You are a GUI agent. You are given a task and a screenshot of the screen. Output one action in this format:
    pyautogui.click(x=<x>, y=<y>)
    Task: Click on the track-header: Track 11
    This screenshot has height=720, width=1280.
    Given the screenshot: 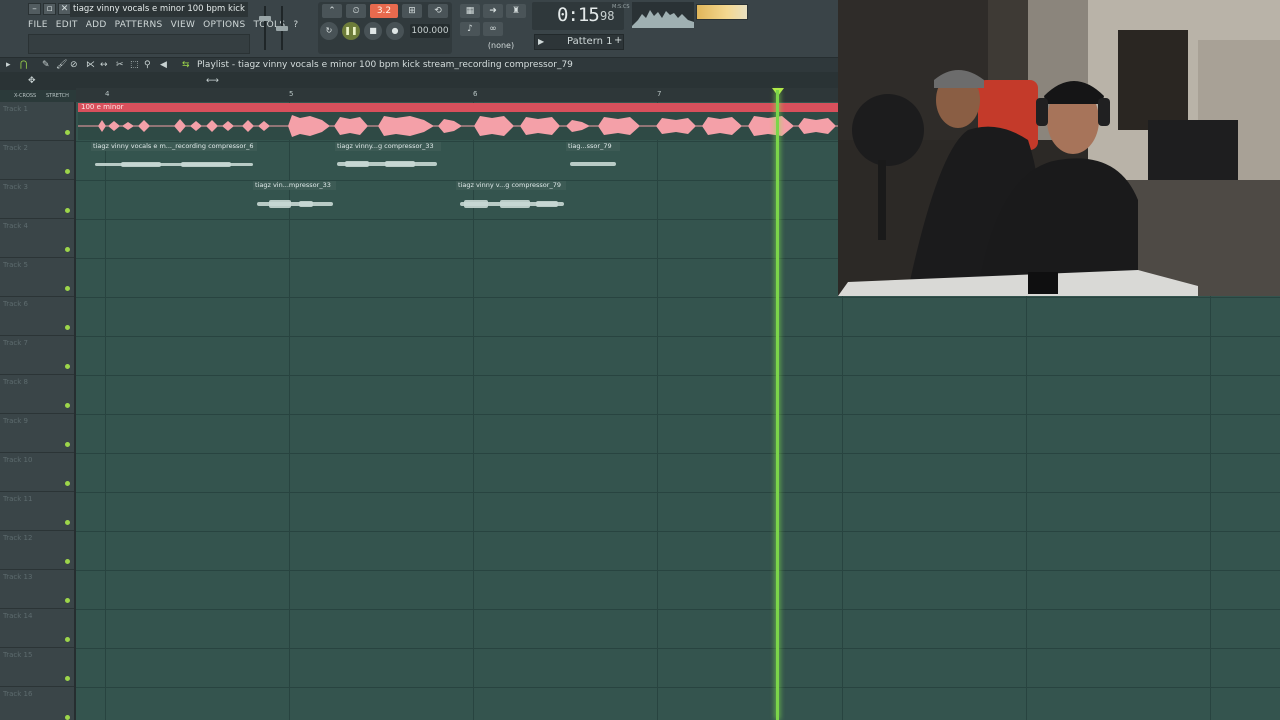 What is the action you would take?
    pyautogui.click(x=38, y=511)
    